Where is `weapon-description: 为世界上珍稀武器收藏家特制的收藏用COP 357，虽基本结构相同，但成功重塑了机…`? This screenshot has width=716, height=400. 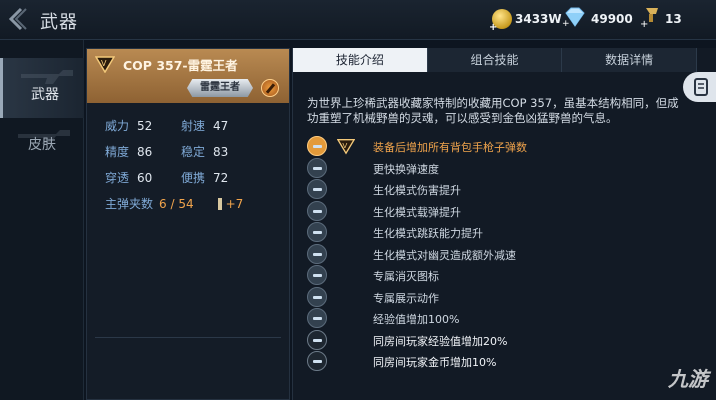
weapon-description: 为世界上珍稀武器收藏家特制的收藏用COP 357，虽基本结构相同，但成功重塑了机… is located at coordinates (493, 110).